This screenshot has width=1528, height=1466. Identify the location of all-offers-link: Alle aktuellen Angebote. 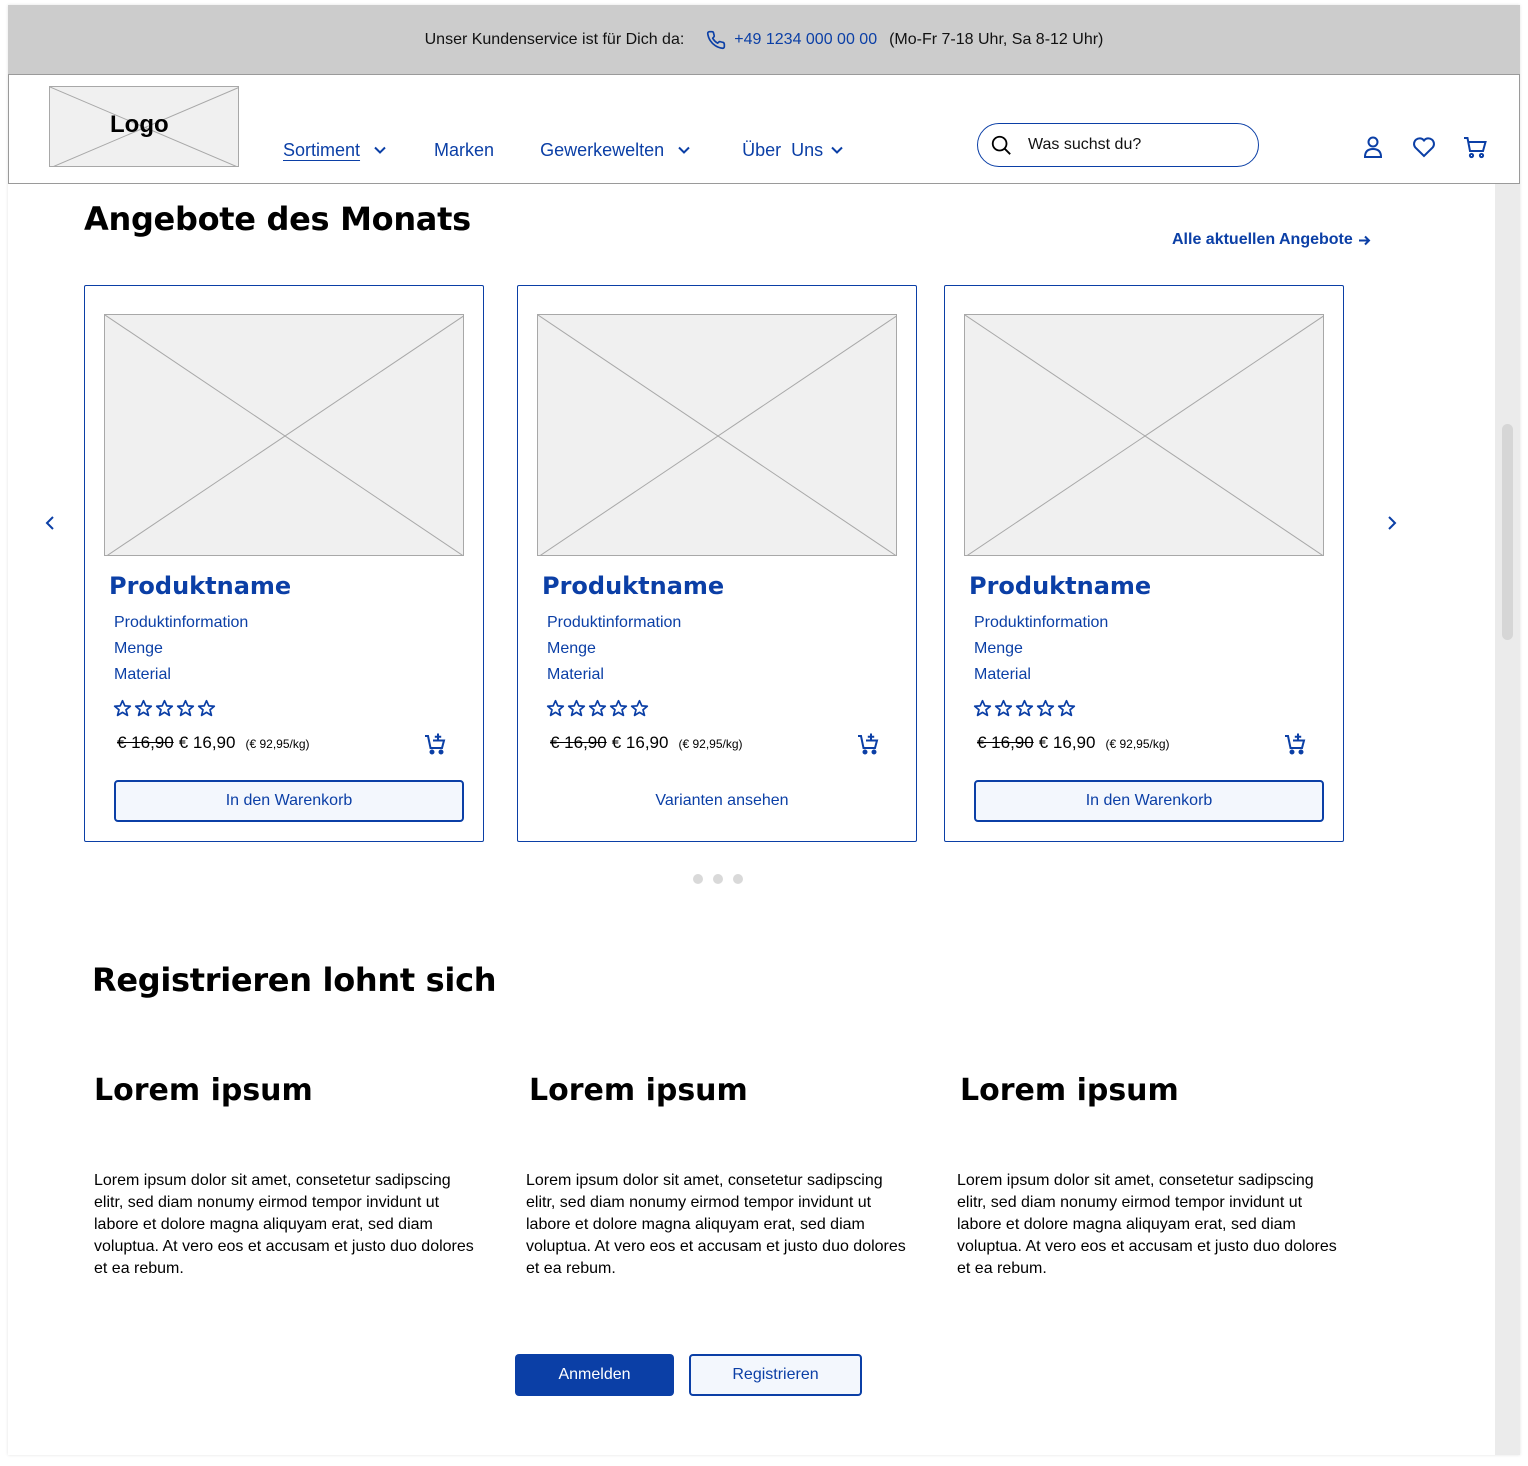
(1271, 240).